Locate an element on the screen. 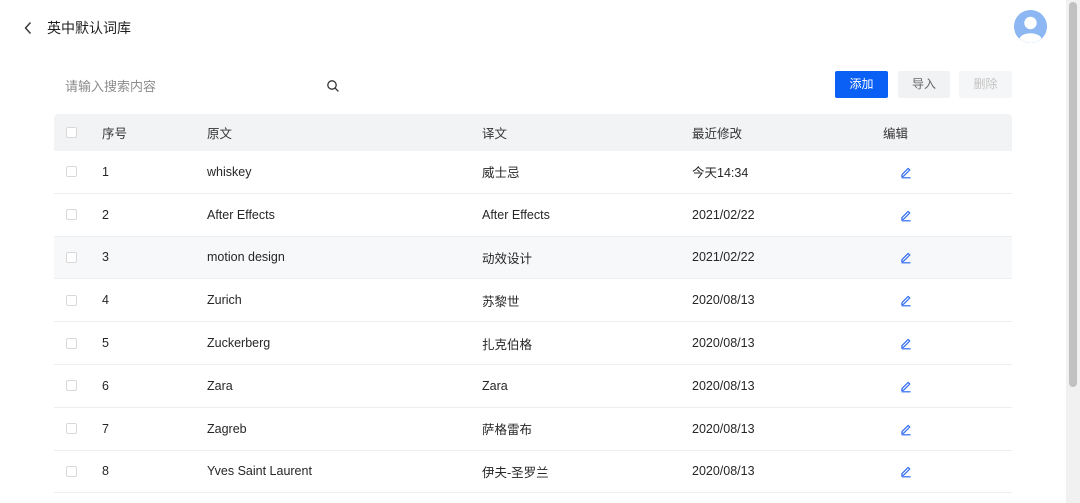  search-box is located at coordinates (203, 86).